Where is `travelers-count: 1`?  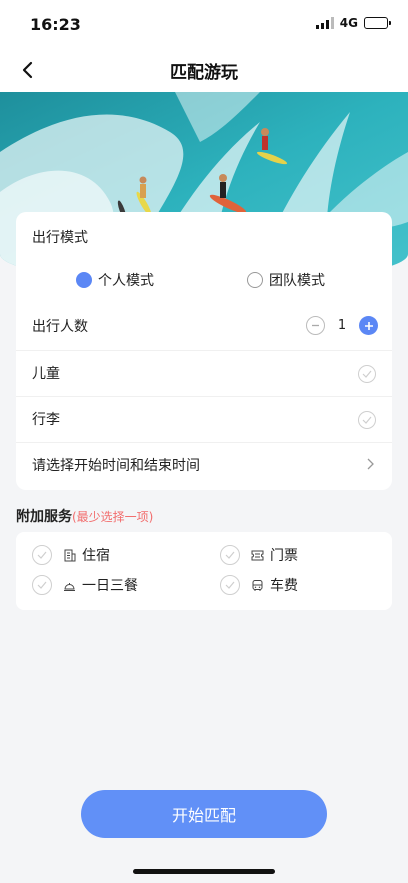 travelers-count: 1 is located at coordinates (342, 325).